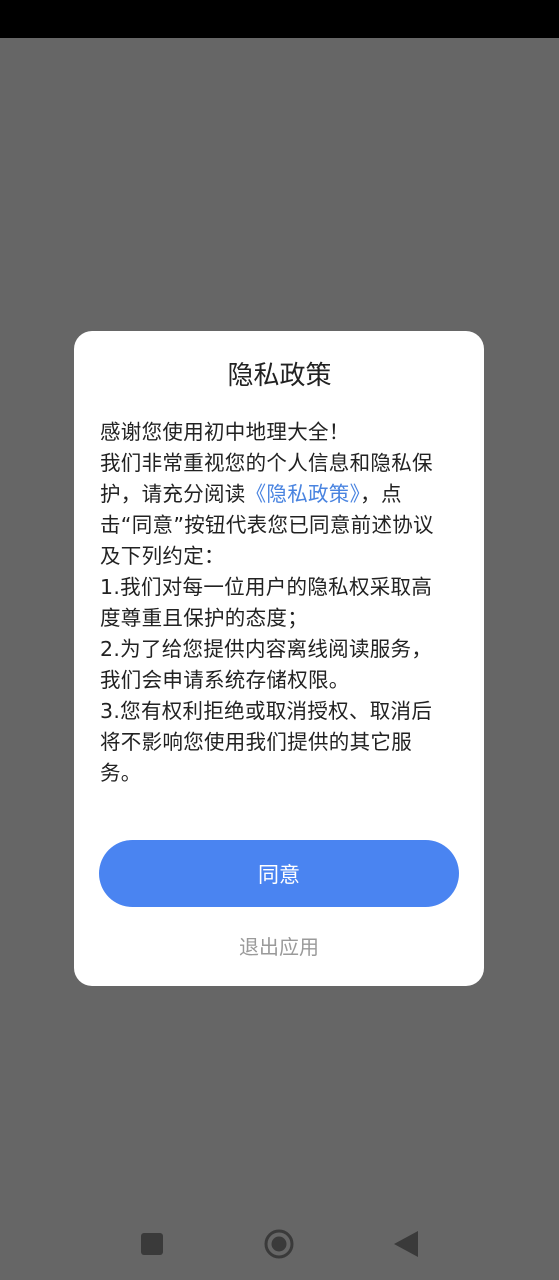  I want to click on policy-item-3: 3.您有权利拒绝或取消授权、取消后将不影响您使用我们提供的其它服务。, so click(266, 742).